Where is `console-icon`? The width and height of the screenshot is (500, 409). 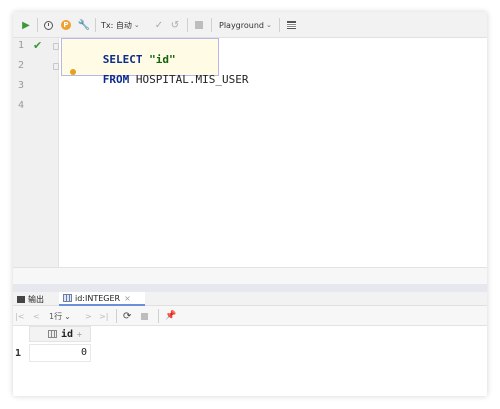 console-icon is located at coordinates (21, 299).